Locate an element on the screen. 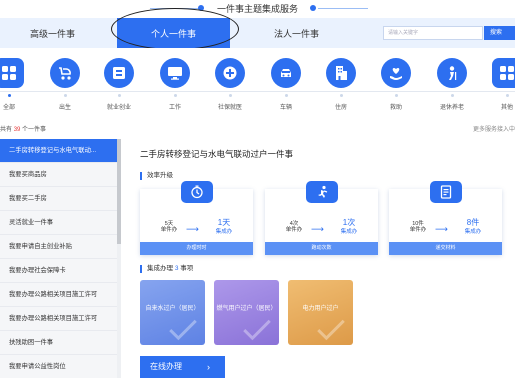  medical-cross-icon is located at coordinates (230, 73).